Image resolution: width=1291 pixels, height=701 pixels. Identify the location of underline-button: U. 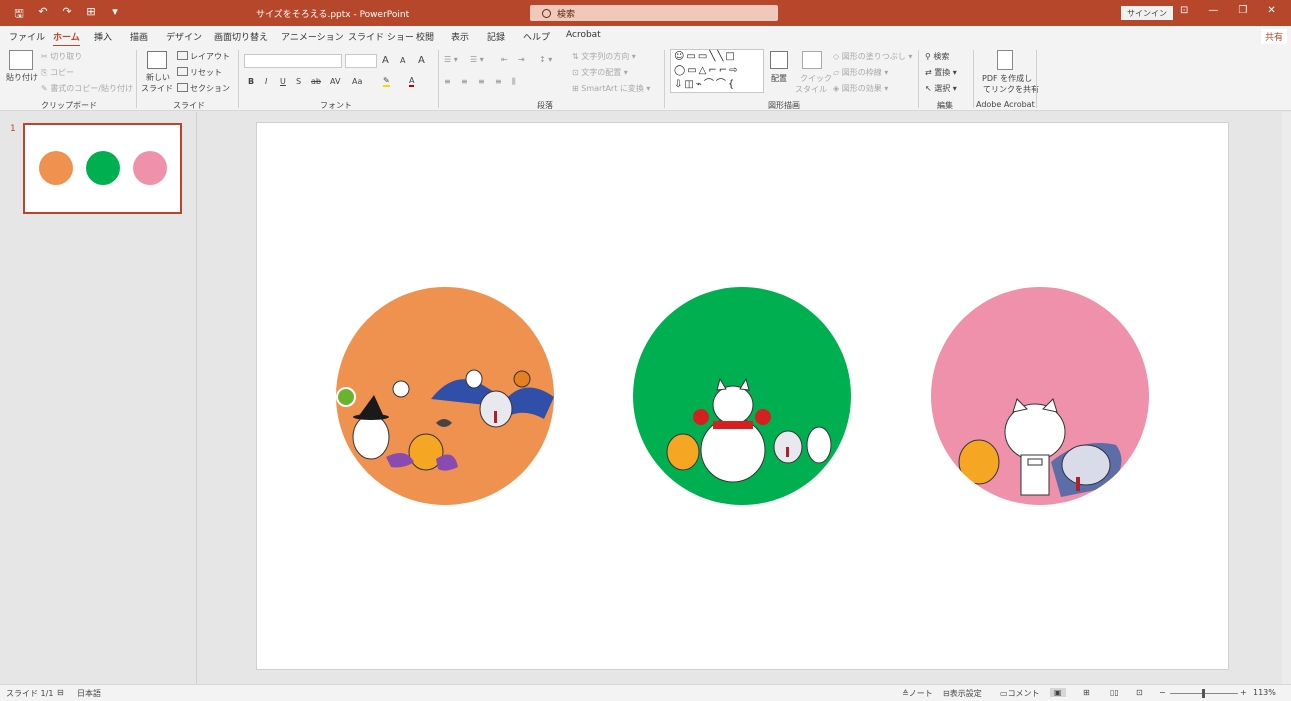
(283, 81).